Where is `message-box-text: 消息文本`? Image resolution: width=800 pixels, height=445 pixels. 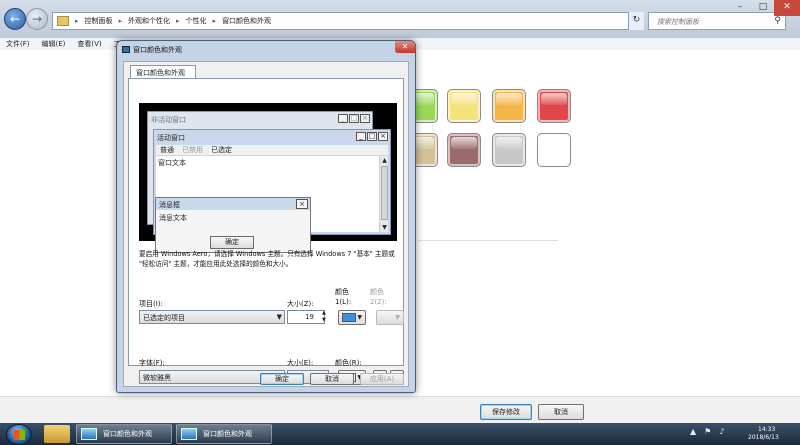 message-box-text: 消息文本 is located at coordinates (173, 218).